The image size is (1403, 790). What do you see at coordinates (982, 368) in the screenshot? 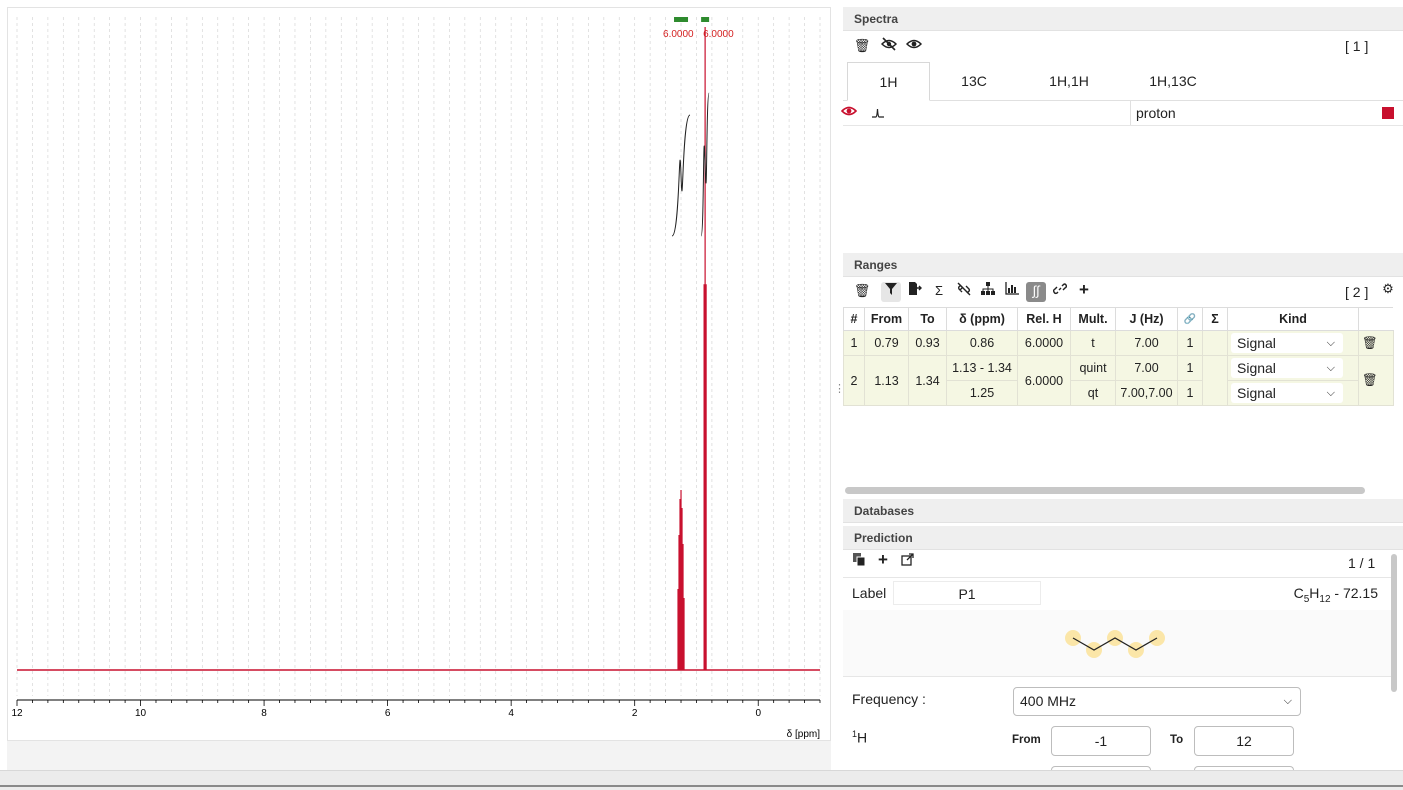
I see `row-delta: 1.13 - 1.34` at bounding box center [982, 368].